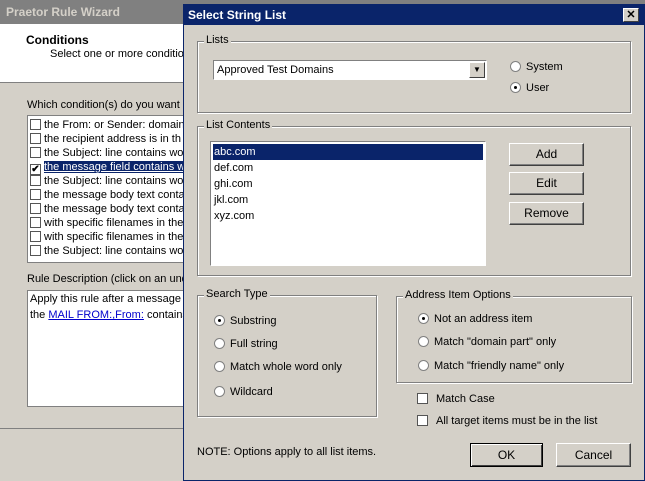 This screenshot has height=481, width=645. Describe the element at coordinates (487, 342) in the screenshot. I see `radio-domain-part: Match "domain part" only` at that location.